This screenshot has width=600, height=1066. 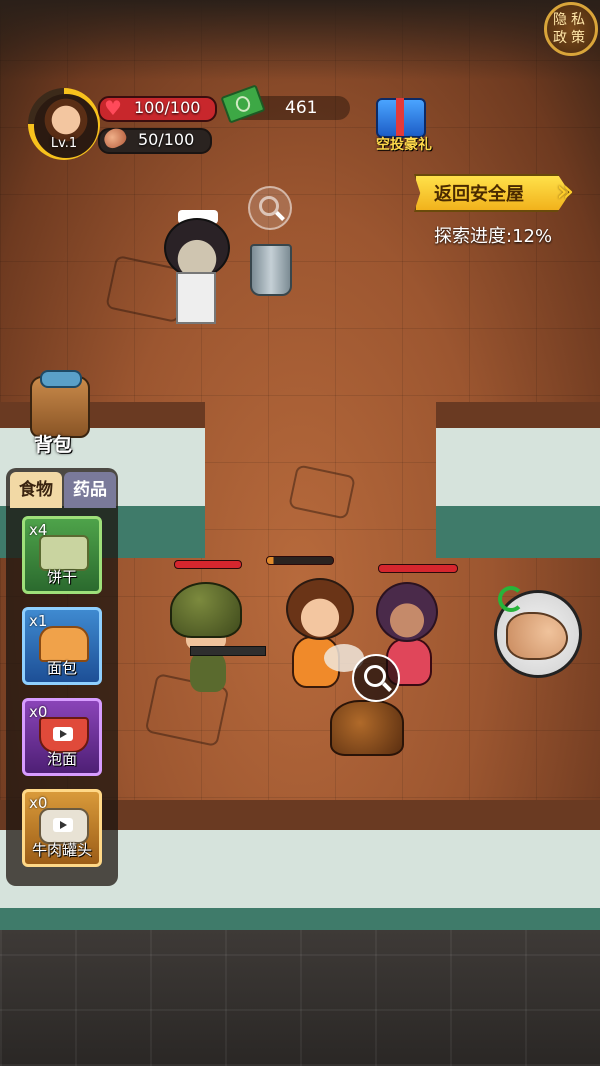 What do you see at coordinates (271, 270) in the screenshot?
I see `trash-can` at bounding box center [271, 270].